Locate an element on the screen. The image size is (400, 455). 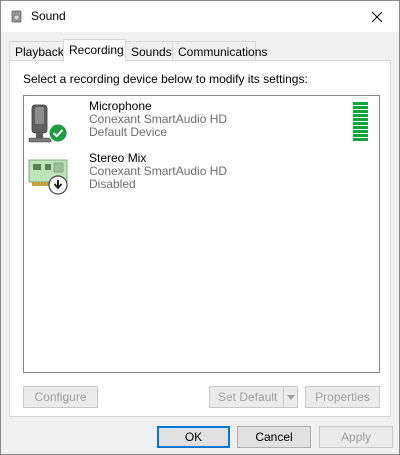
chevron-down-icon is located at coordinates (290, 397).